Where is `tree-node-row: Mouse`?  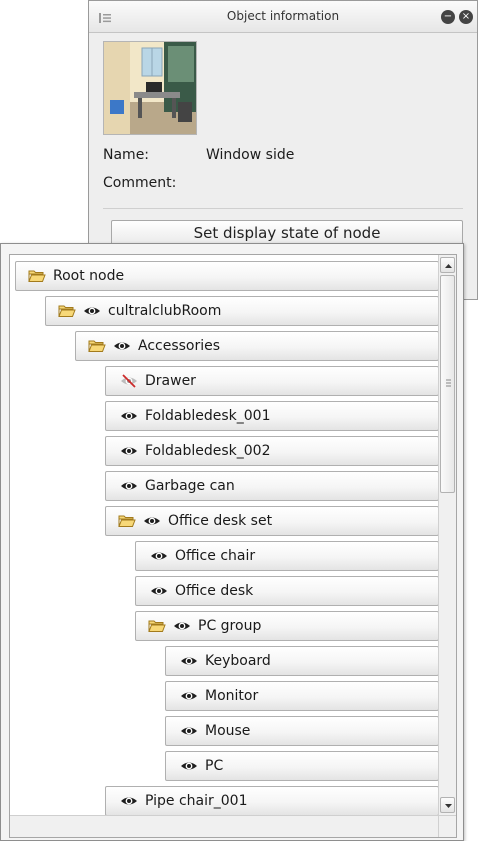
tree-node-row: Mouse is located at coordinates (302, 731).